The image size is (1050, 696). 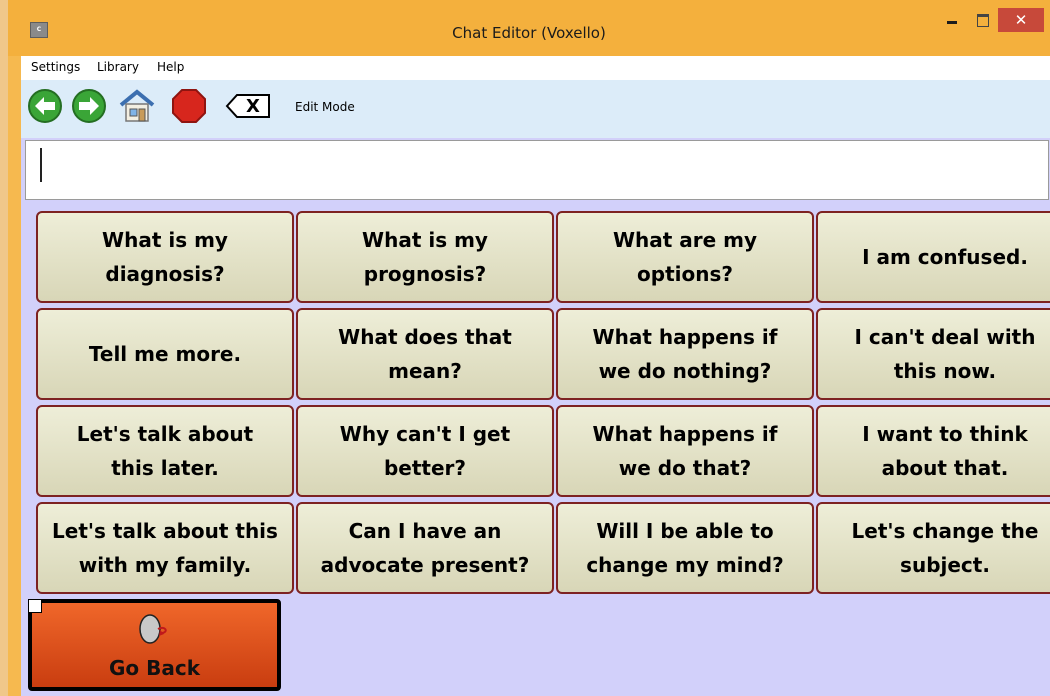 I want to click on phrase-button: What is my diagnosis?, so click(x=165, y=257).